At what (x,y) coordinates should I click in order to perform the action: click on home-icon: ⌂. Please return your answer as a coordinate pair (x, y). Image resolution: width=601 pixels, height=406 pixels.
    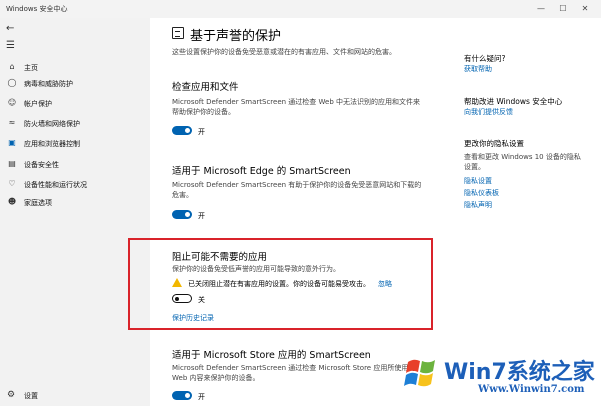
    Looking at the image, I should click on (12, 66).